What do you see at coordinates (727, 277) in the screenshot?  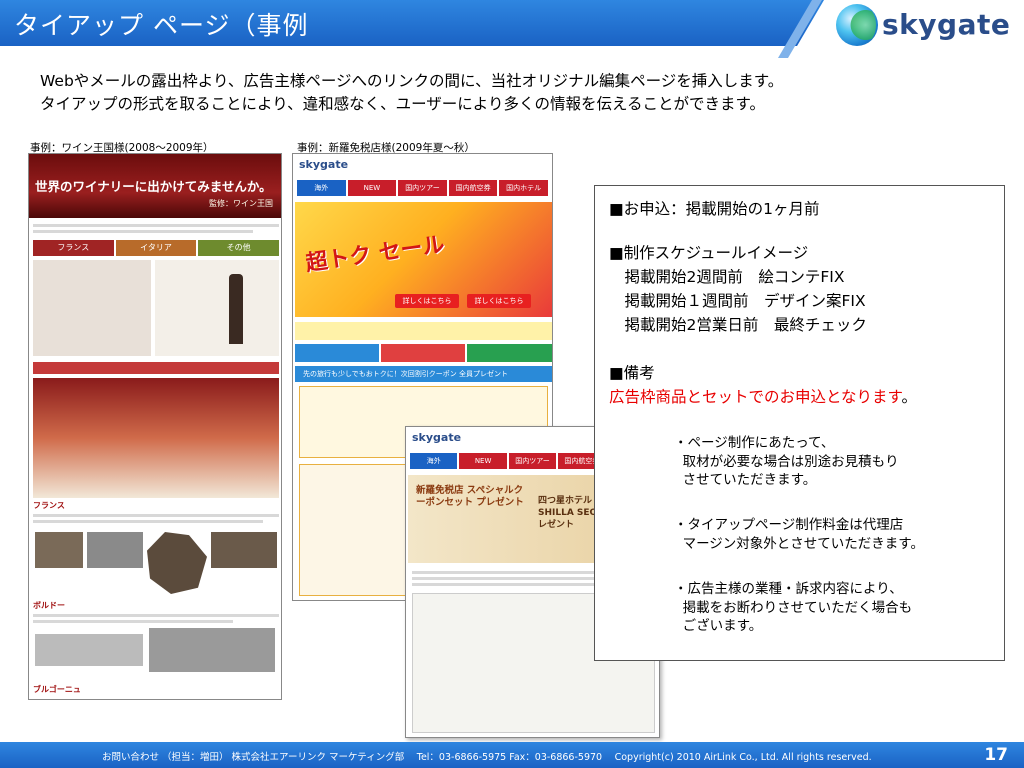 I see `info-schedule-1: 掲載開始2週間前 絵コンテFIX` at bounding box center [727, 277].